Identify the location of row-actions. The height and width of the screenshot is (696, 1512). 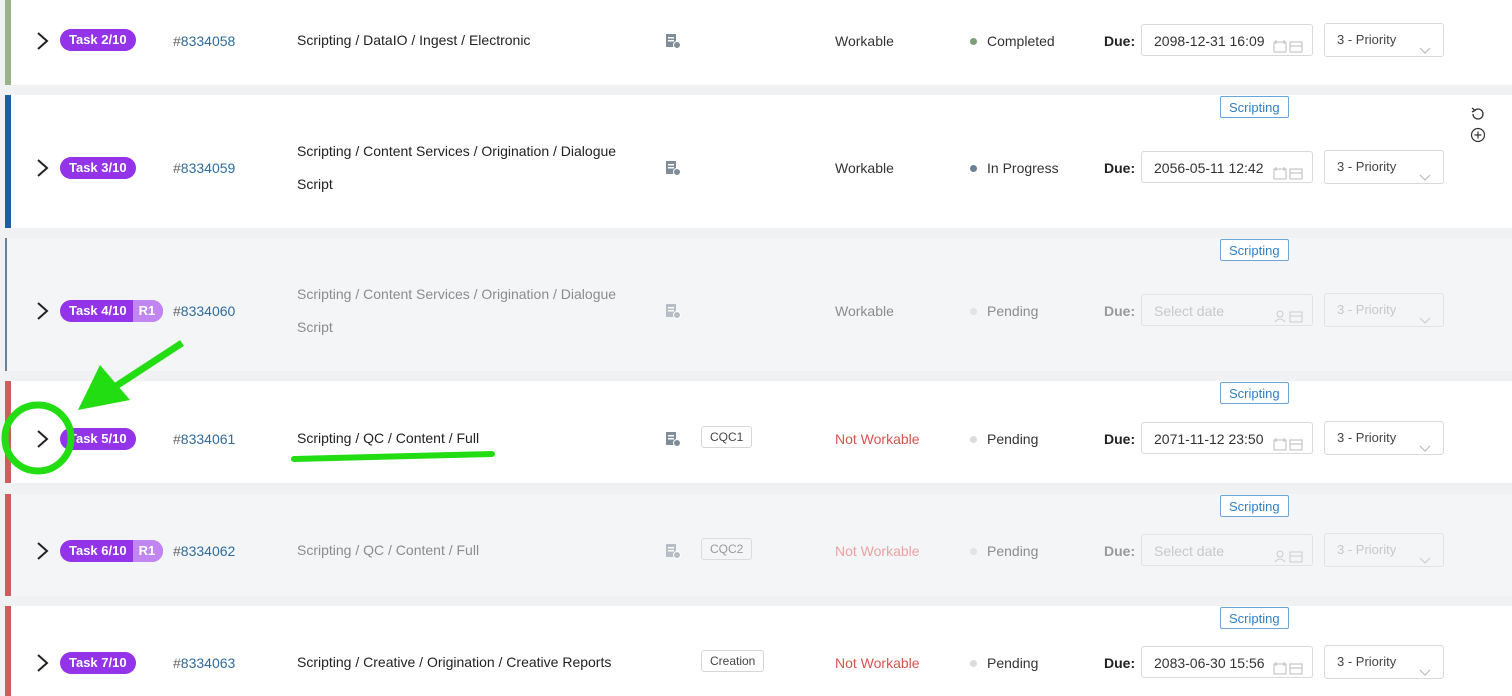
(1491, 127).